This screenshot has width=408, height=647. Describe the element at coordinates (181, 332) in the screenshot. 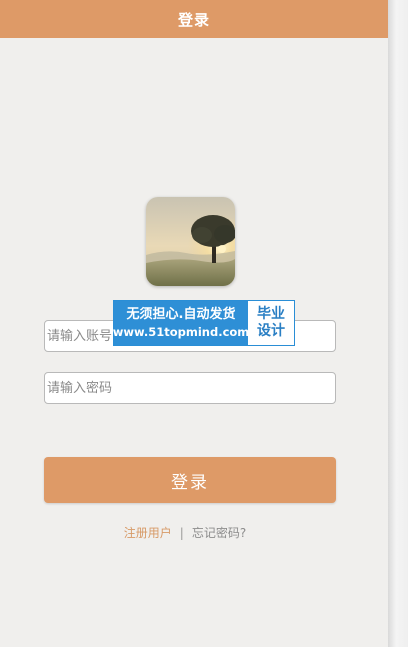

I see `watermark-url: www.51topmind.com` at that location.